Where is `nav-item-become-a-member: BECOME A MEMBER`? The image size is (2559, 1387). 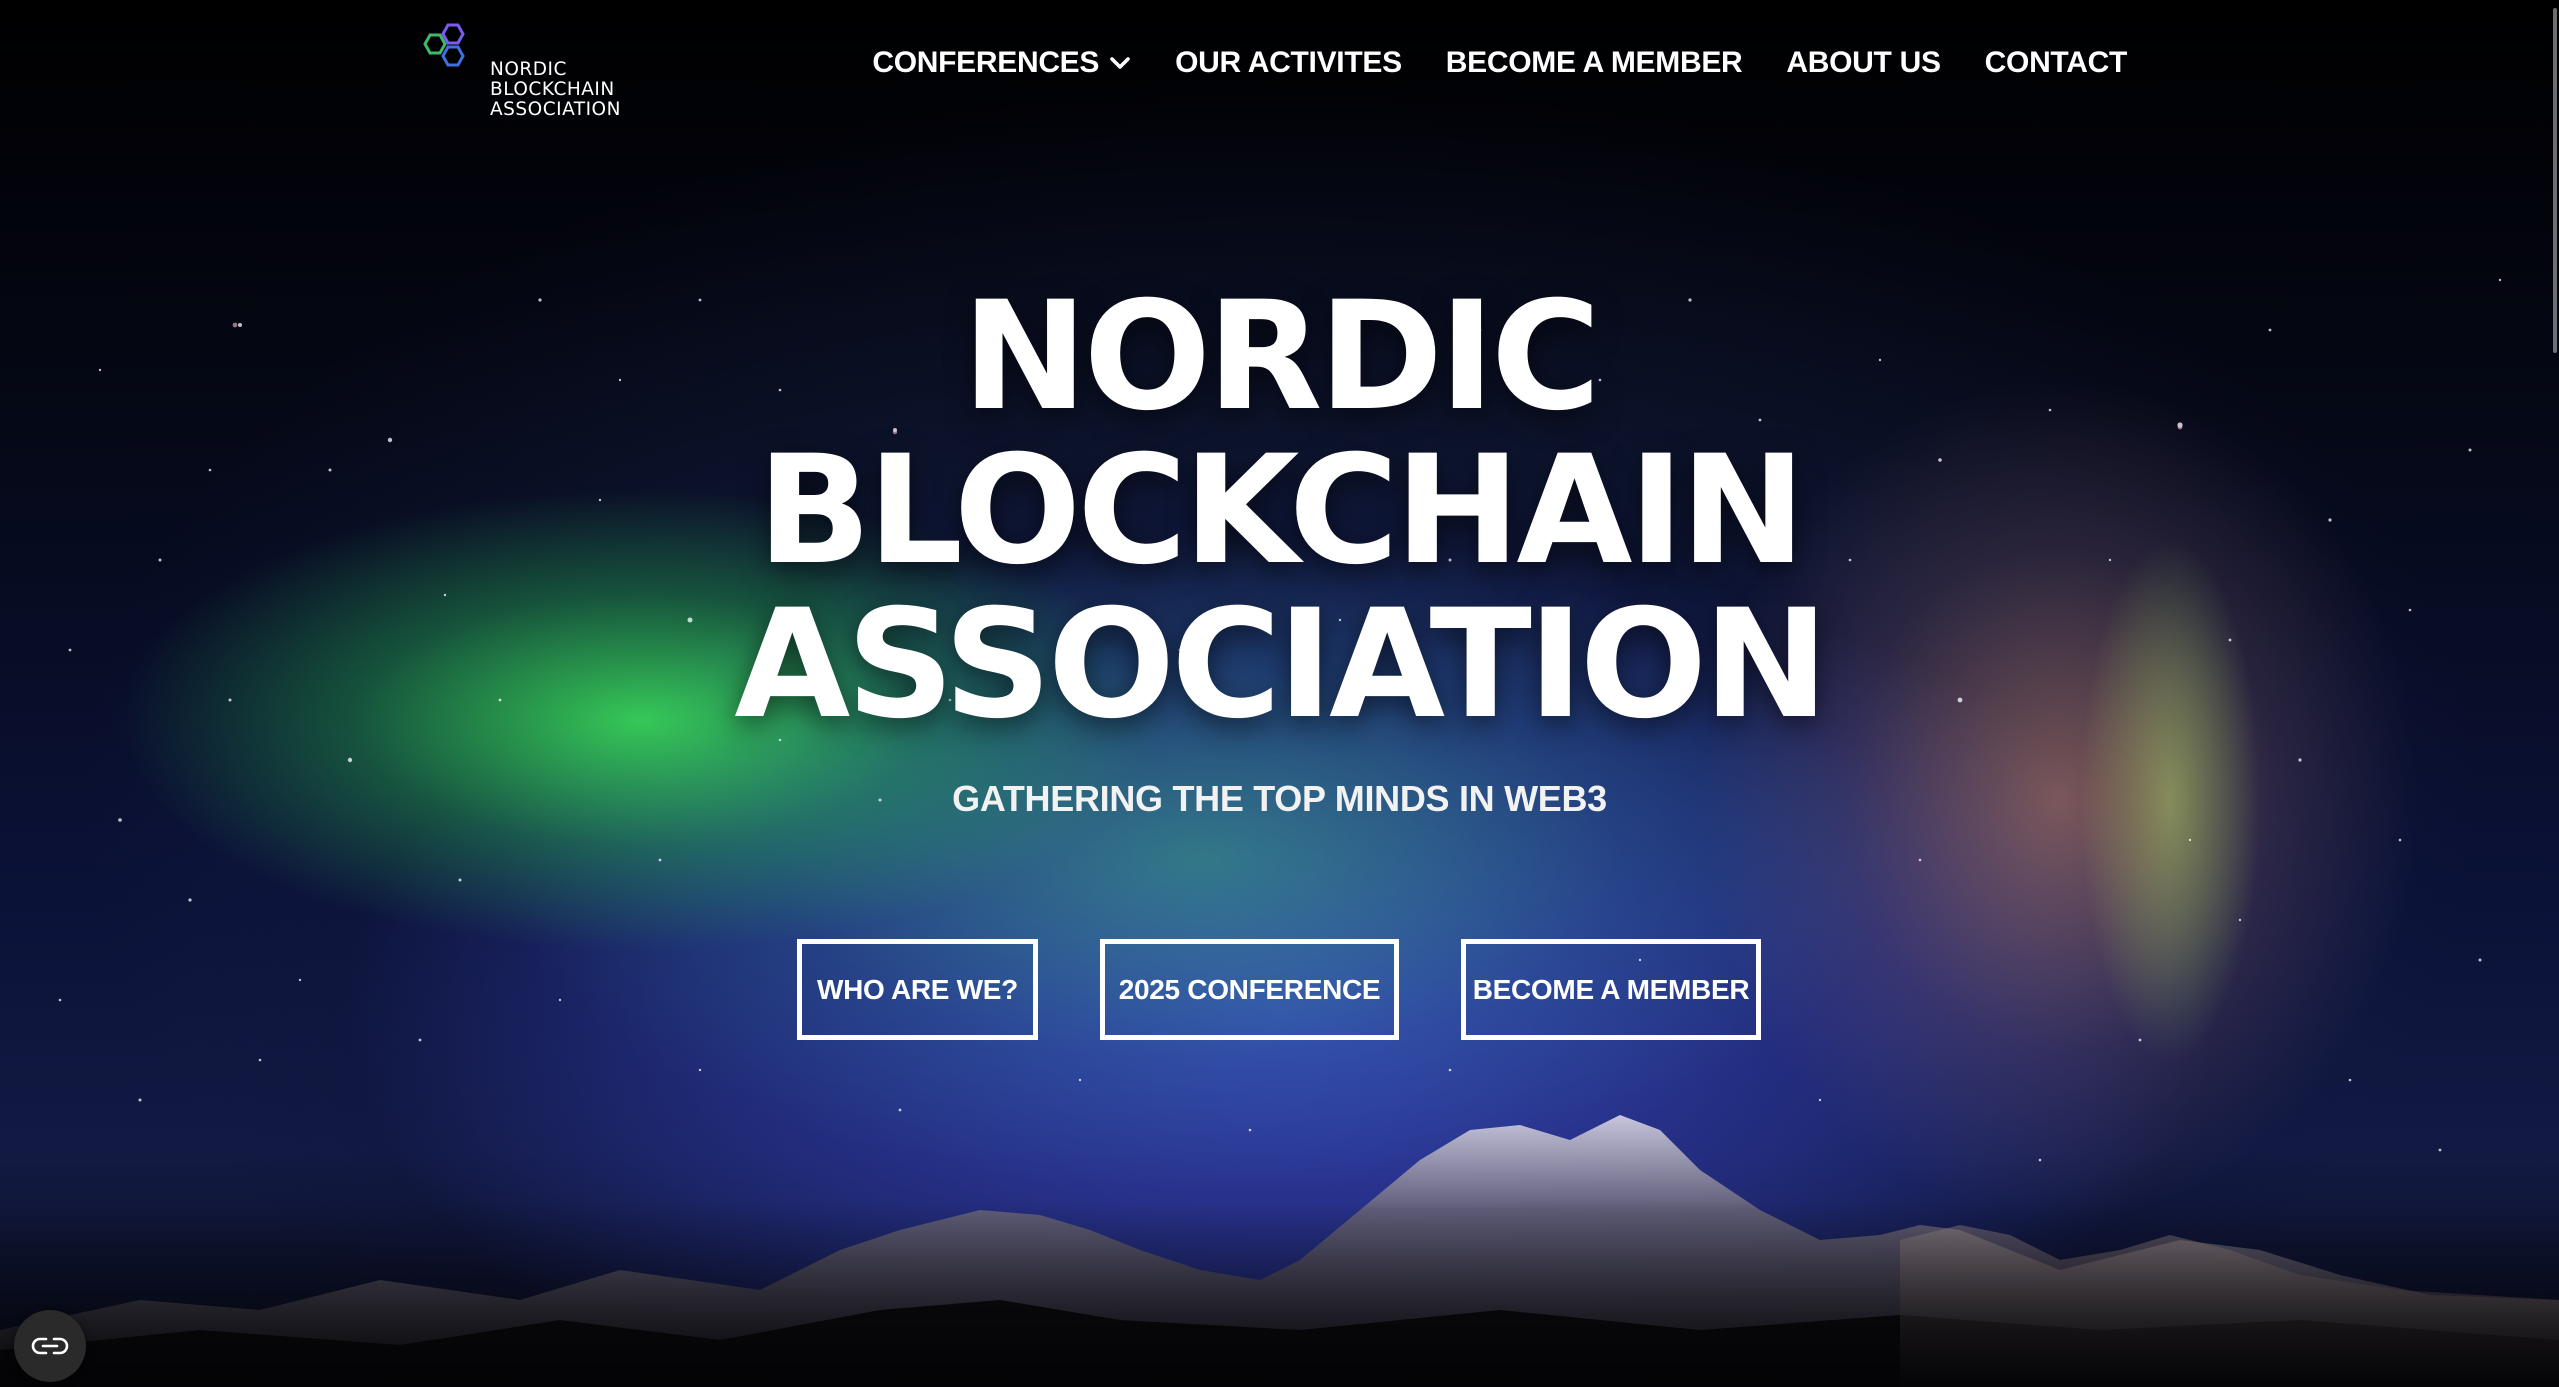
nav-item-become-a-member: BECOME A MEMBER is located at coordinates (1594, 63).